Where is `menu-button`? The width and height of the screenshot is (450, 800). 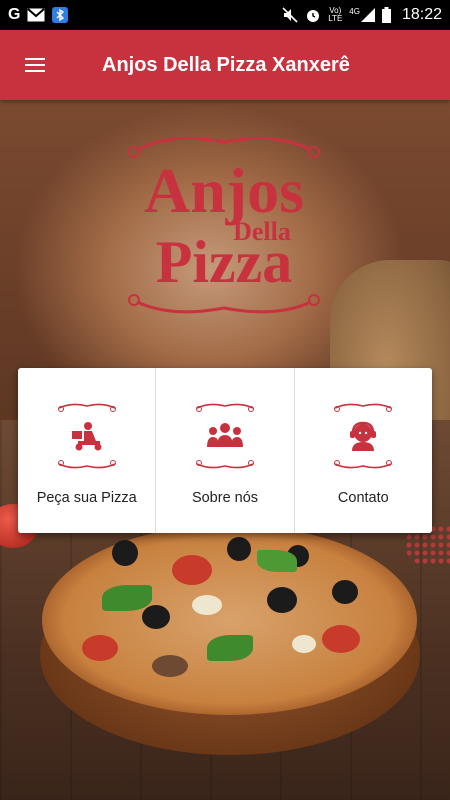
menu-button is located at coordinates (35, 65).